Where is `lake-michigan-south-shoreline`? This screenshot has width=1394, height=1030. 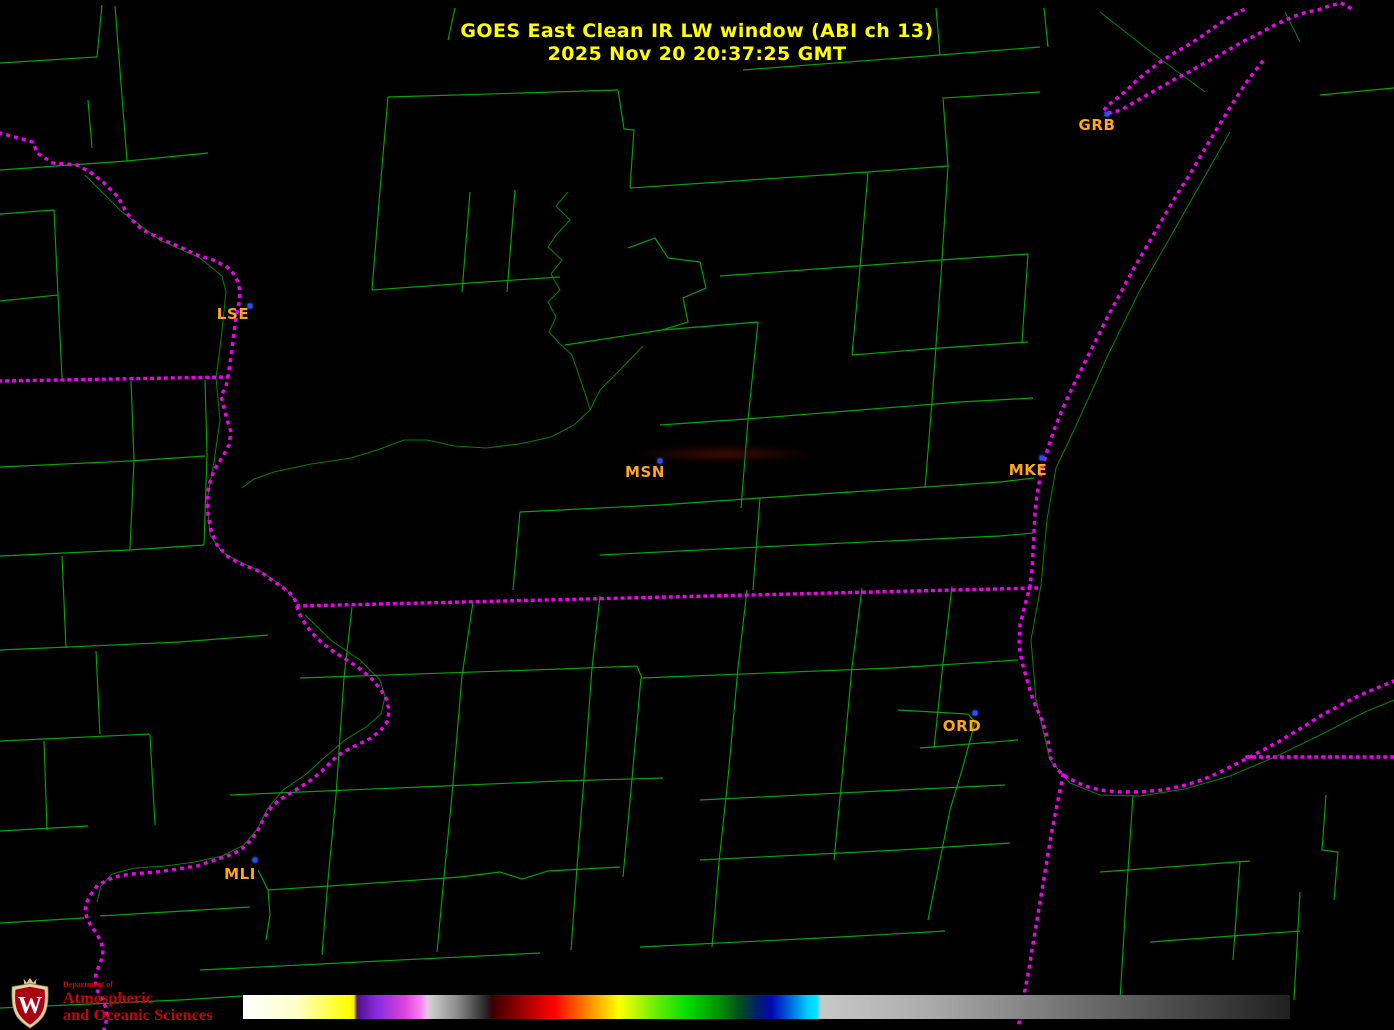 lake-michigan-south-shoreline is located at coordinates (1205, 688).